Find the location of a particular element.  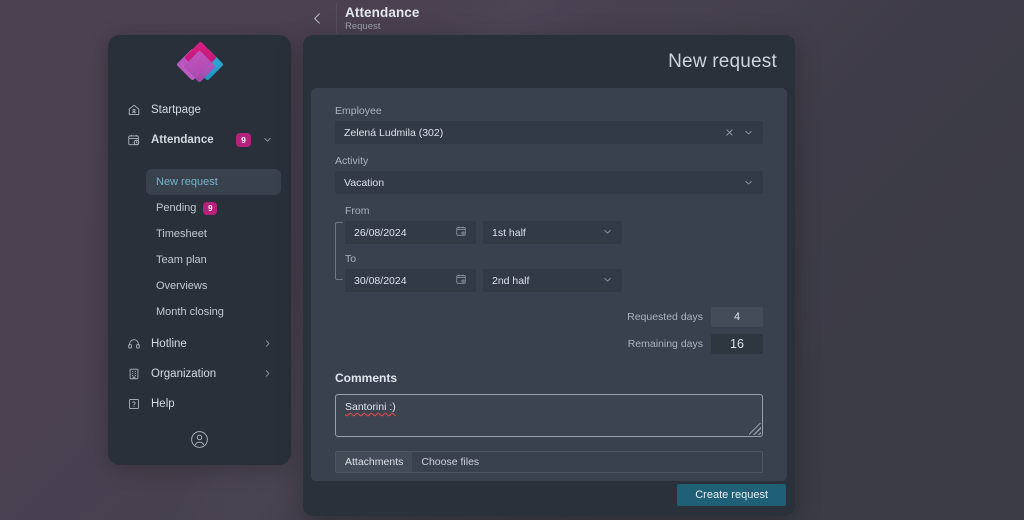

to-half-value: 2nd half is located at coordinates (511, 280).